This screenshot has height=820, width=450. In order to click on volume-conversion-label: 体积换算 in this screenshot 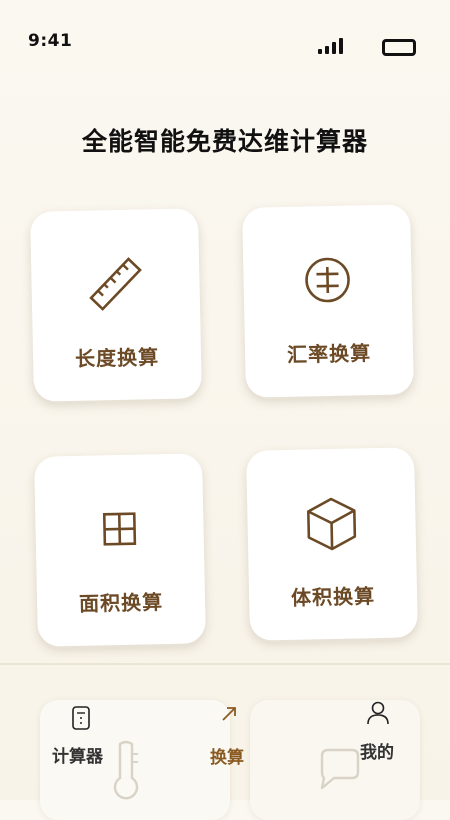, I will do `click(333, 595)`.